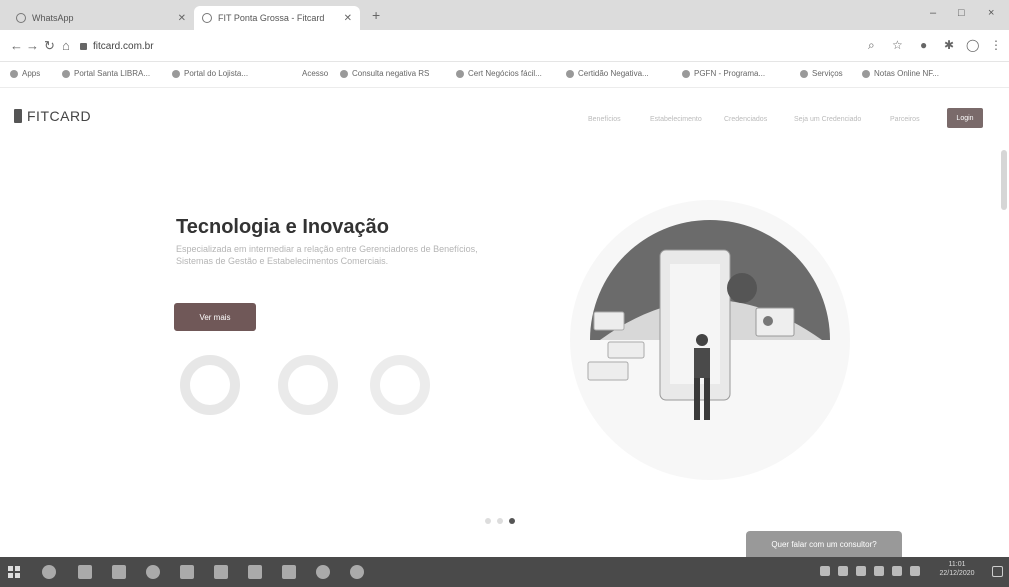 The width and height of the screenshot is (1009, 587). I want to click on ver-mais-button: Ver mais, so click(215, 317).